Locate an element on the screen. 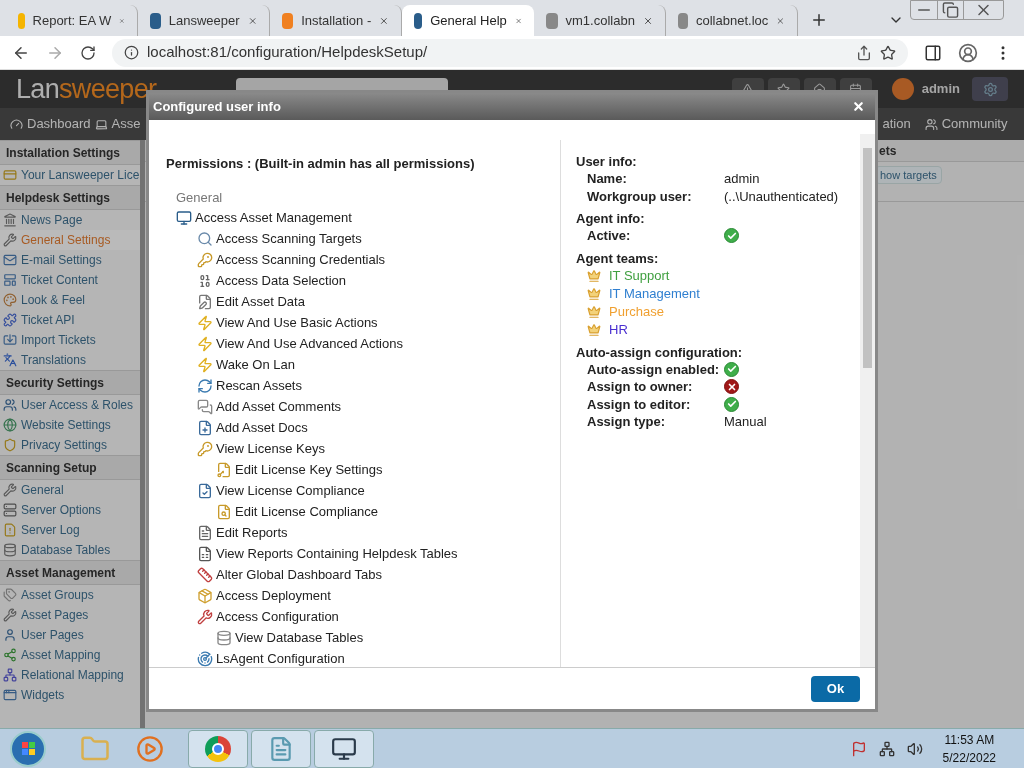 The width and height of the screenshot is (1024, 768). scrollbar is located at coordinates (867, 400).